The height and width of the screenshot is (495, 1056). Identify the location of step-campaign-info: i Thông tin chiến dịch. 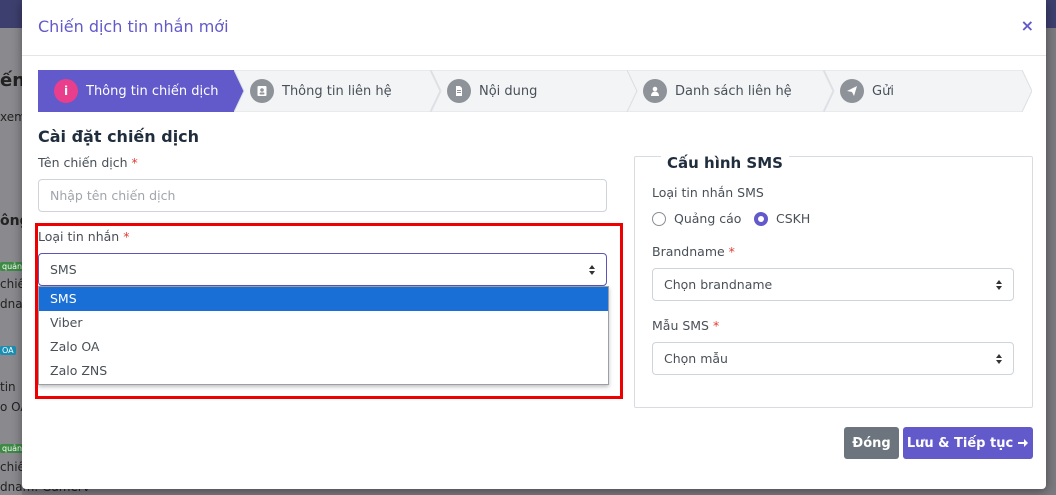
(141, 91).